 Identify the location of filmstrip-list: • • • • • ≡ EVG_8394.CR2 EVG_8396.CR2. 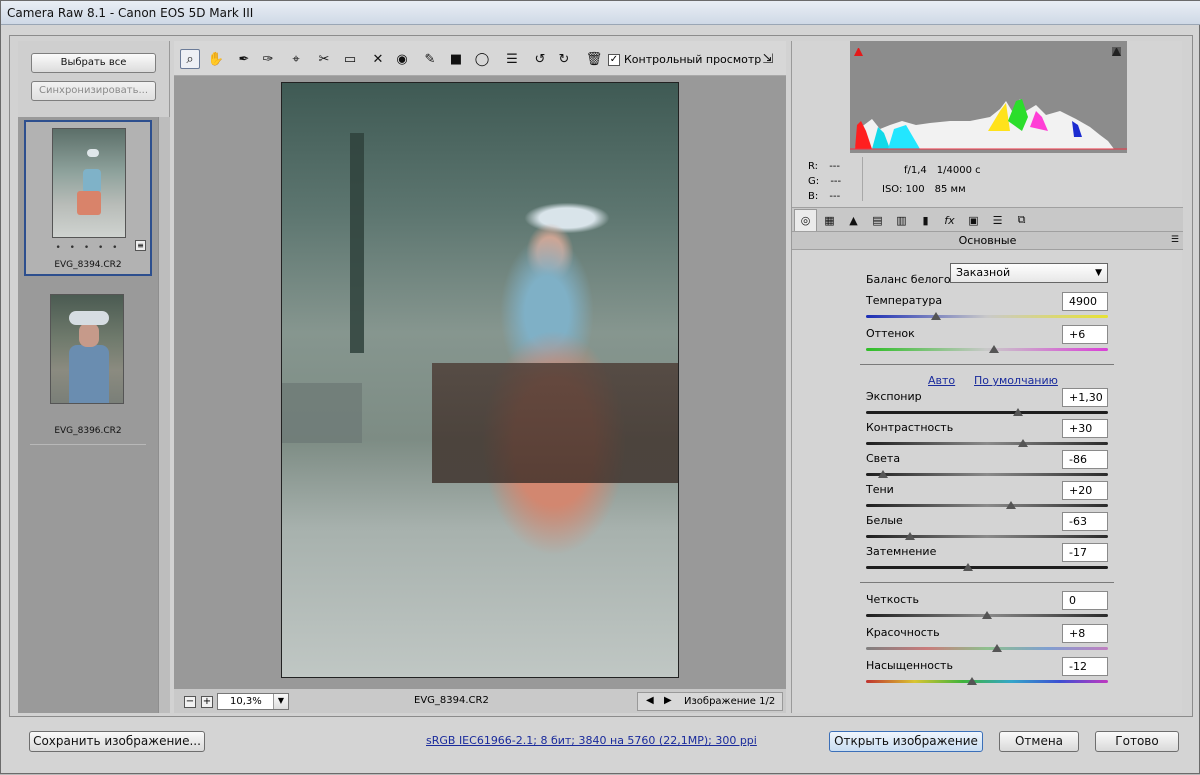
(88, 415).